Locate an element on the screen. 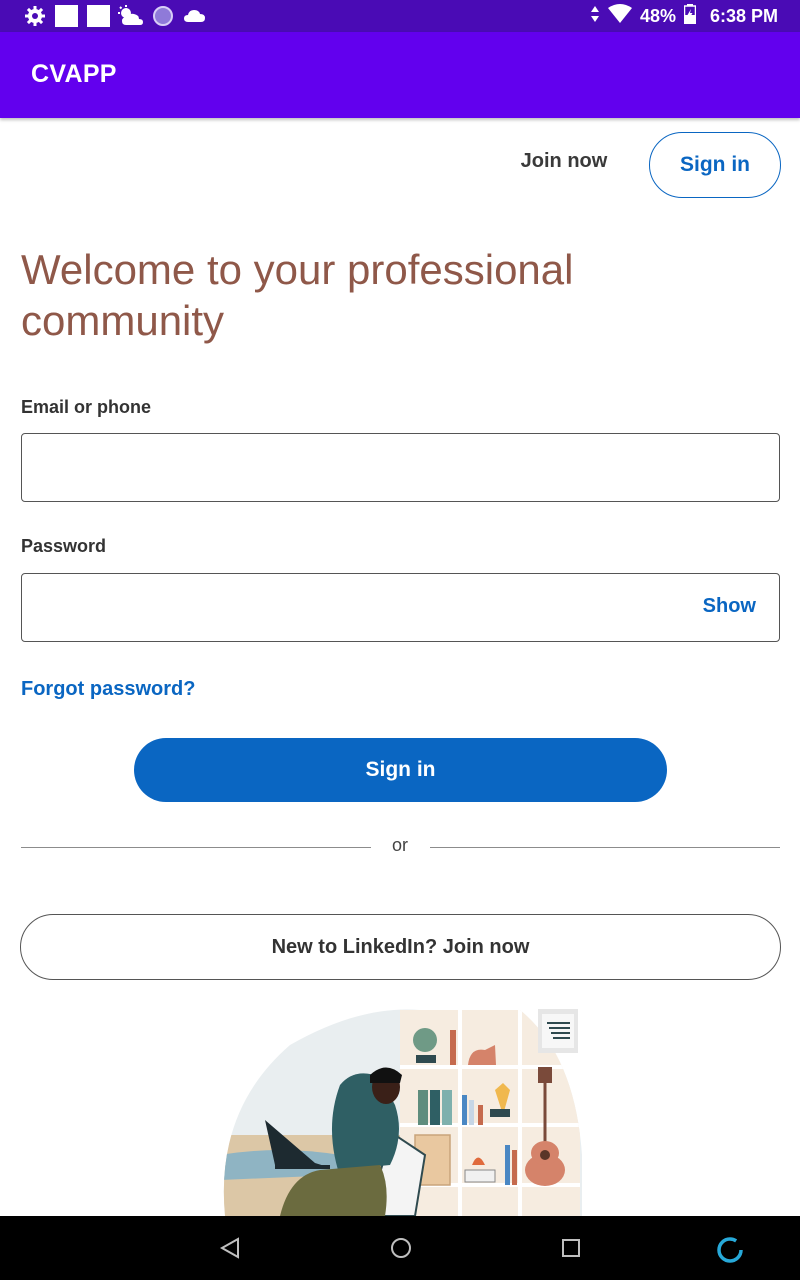 The width and height of the screenshot is (800, 1280). battery-percent: 48% is located at coordinates (657, 15).